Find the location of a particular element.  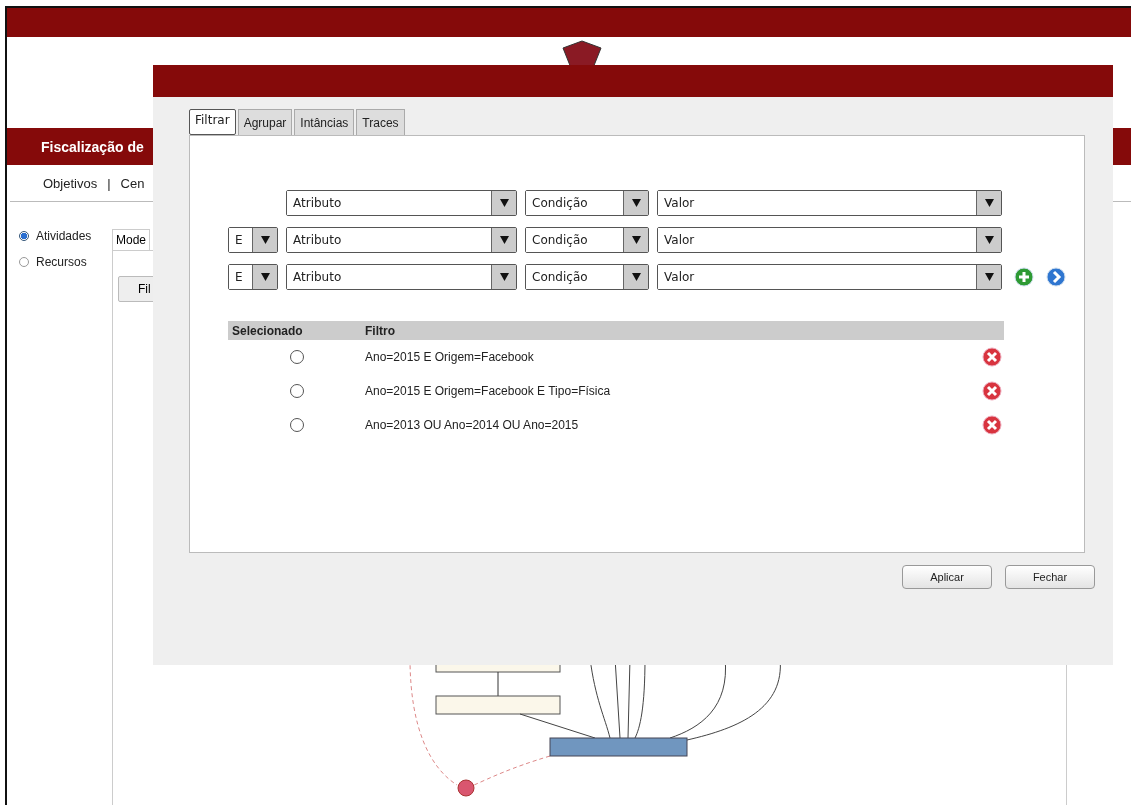

column-header: Filtro is located at coordinates (380, 330).